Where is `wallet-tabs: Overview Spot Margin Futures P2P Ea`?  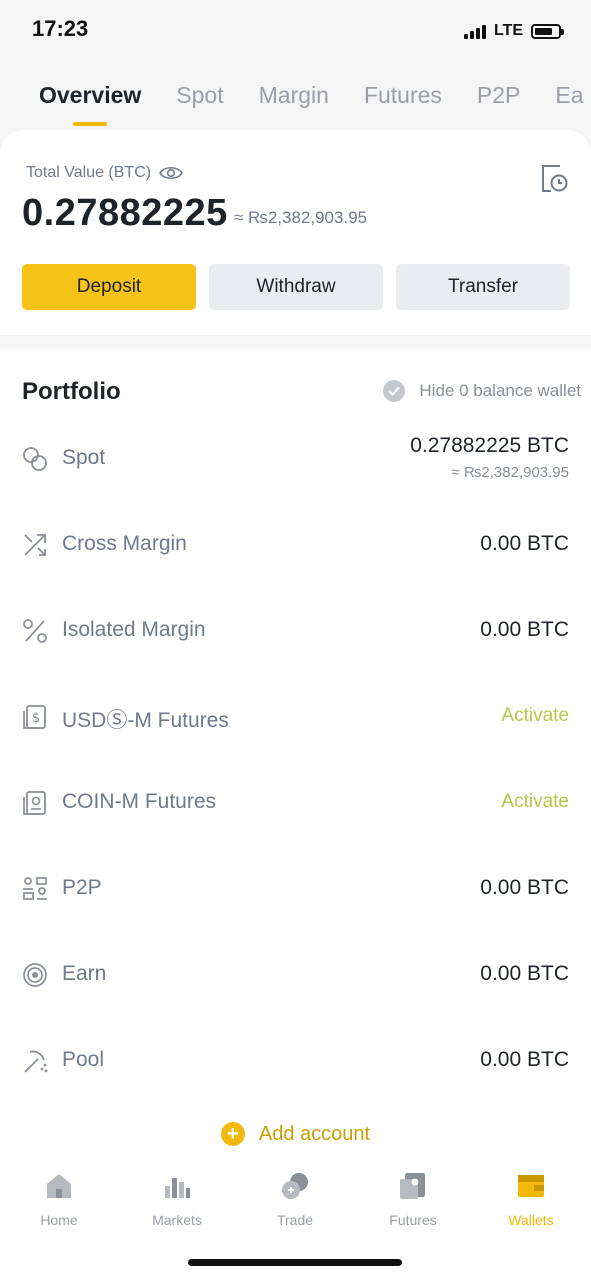 wallet-tabs: Overview Spot Margin Futures P2P Ea is located at coordinates (295, 99).